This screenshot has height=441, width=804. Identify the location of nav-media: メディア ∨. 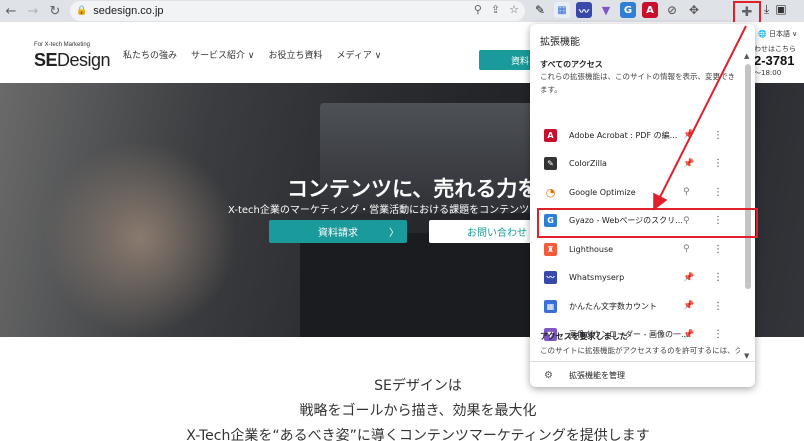
(358, 54).